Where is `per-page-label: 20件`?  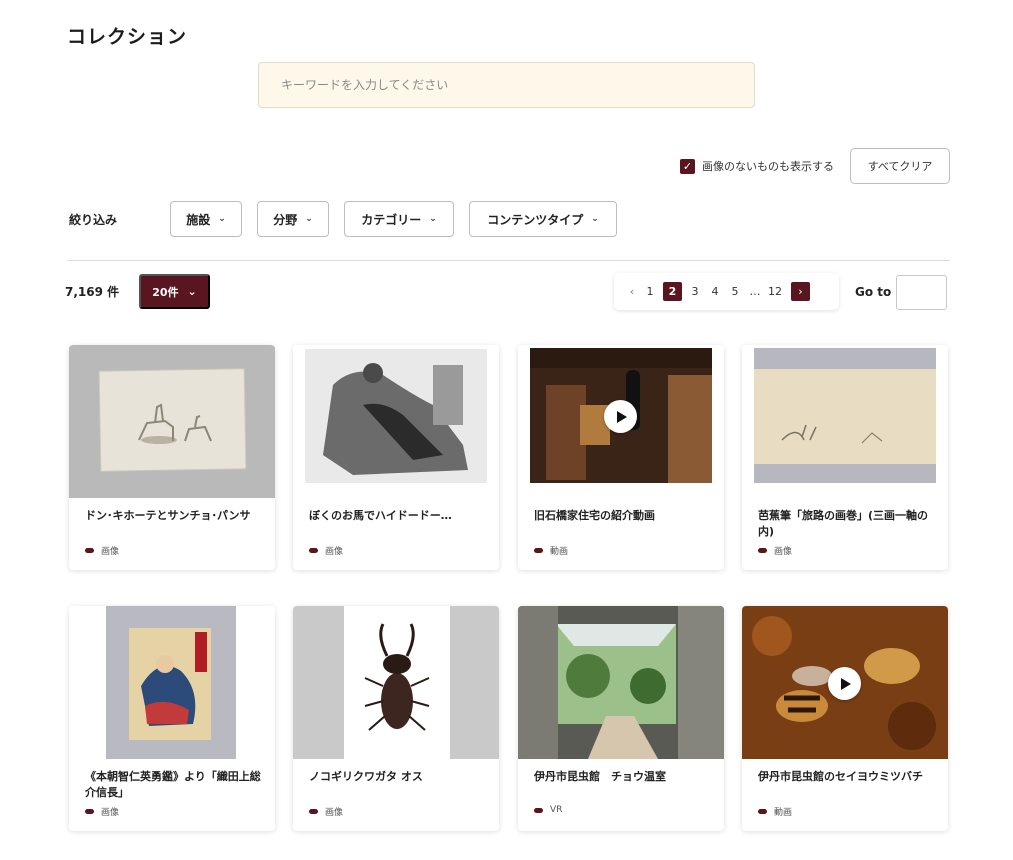 per-page-label: 20件 is located at coordinates (165, 292).